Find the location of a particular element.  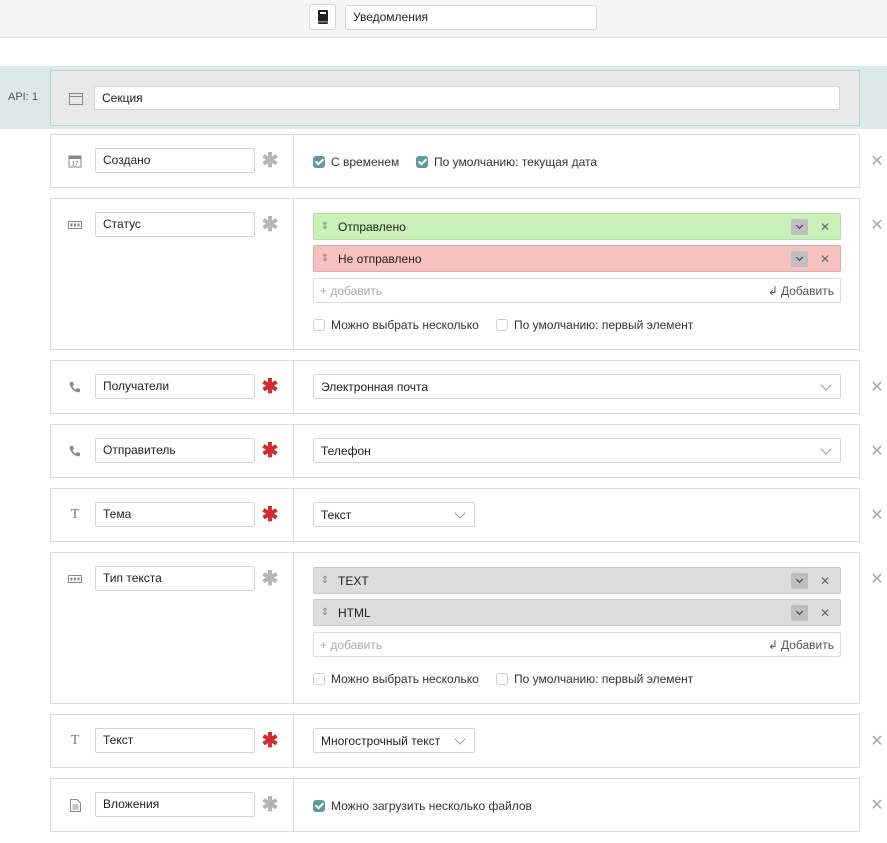

type-select: Электронная почта is located at coordinates (577, 386).